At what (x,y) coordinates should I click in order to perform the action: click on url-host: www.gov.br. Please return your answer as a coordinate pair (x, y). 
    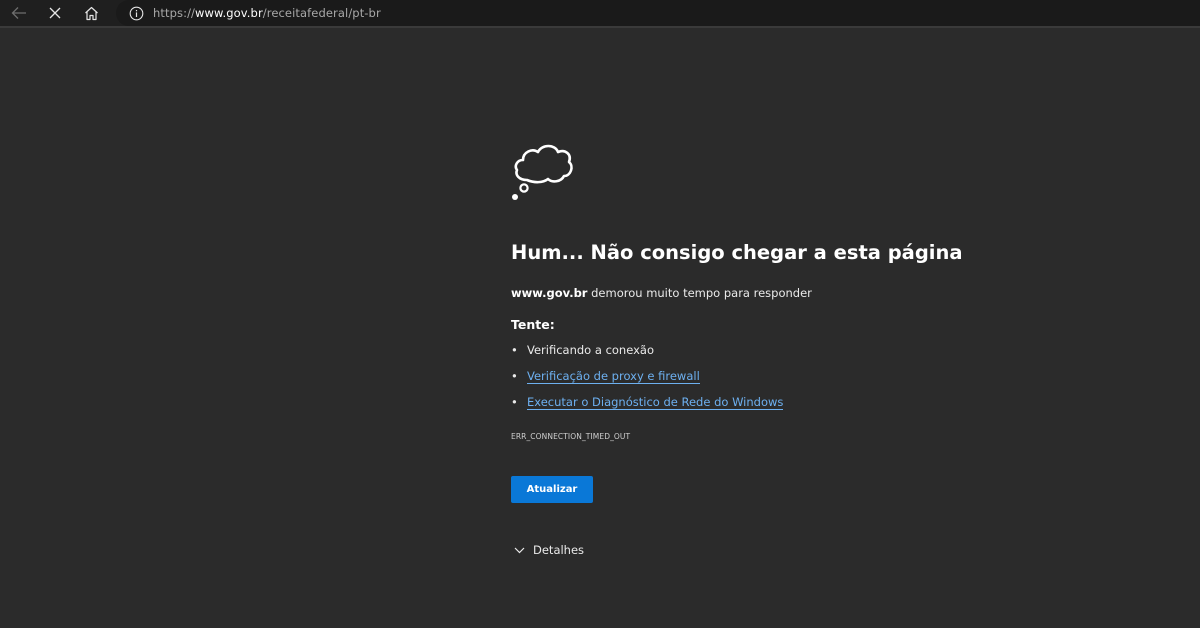
    Looking at the image, I should click on (229, 13).